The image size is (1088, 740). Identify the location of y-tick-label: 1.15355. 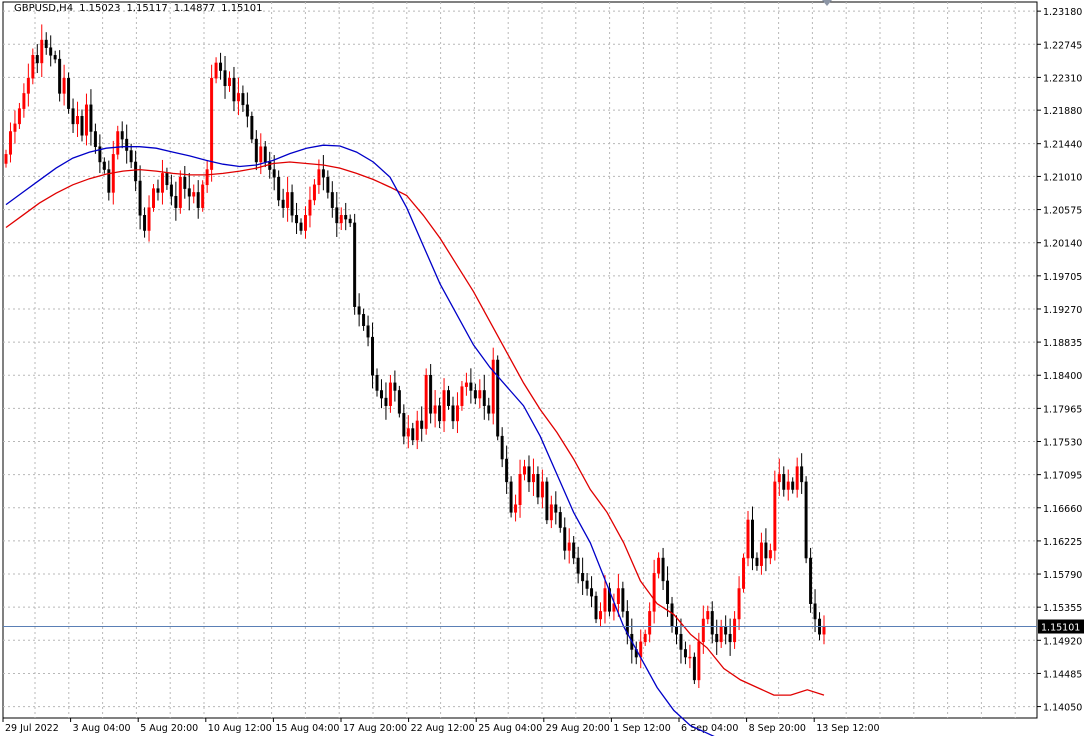
(1062, 608).